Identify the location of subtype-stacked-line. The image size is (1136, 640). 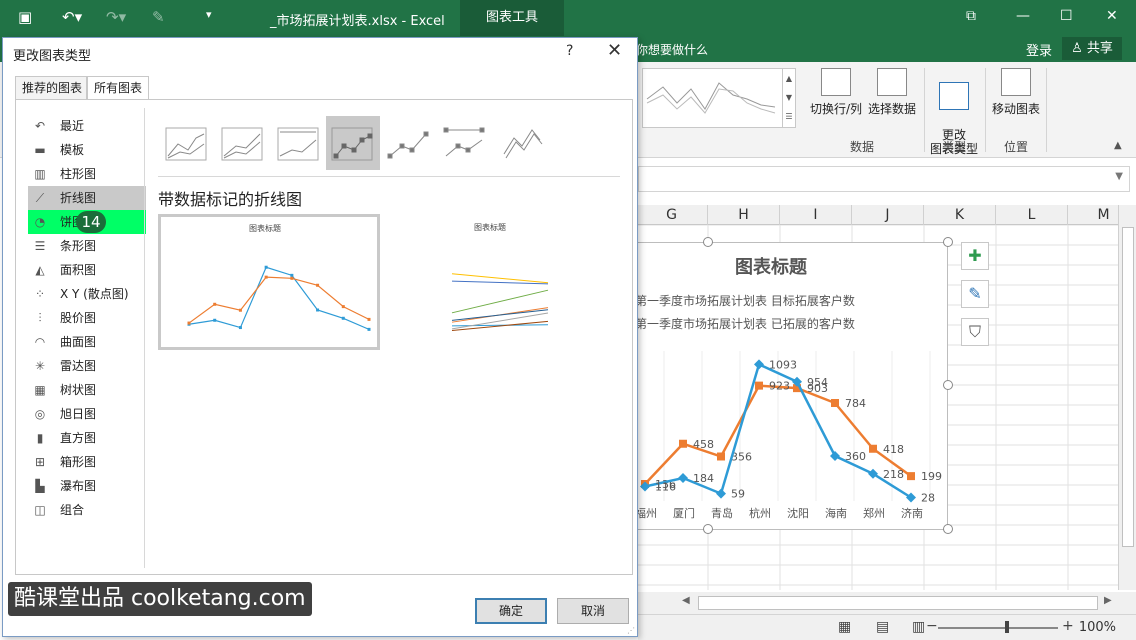
(243, 143).